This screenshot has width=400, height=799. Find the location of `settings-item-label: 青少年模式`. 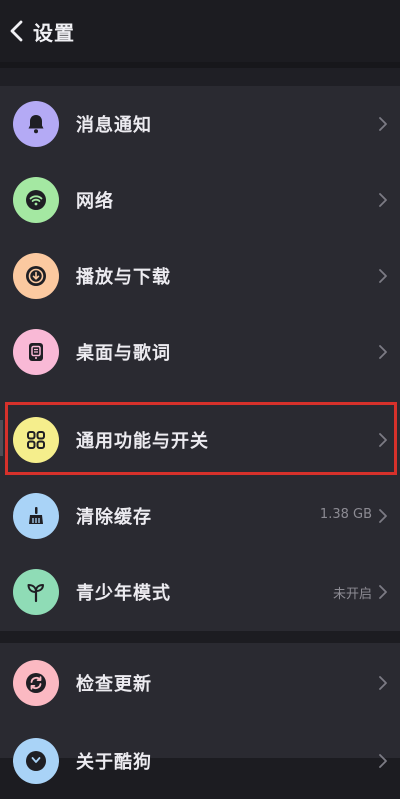

settings-item-label: 青少年模式 is located at coordinates (123, 593).